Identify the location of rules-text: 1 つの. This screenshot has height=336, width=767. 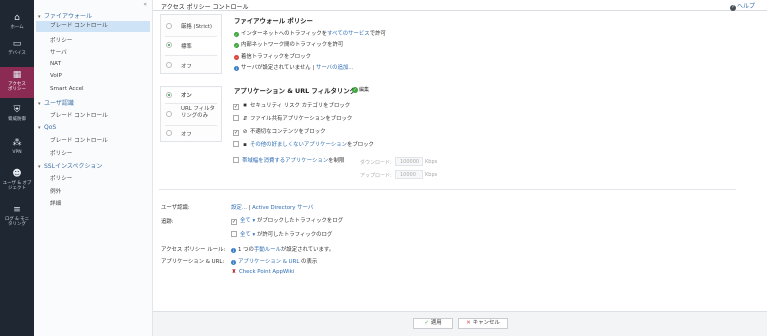
(246, 250).